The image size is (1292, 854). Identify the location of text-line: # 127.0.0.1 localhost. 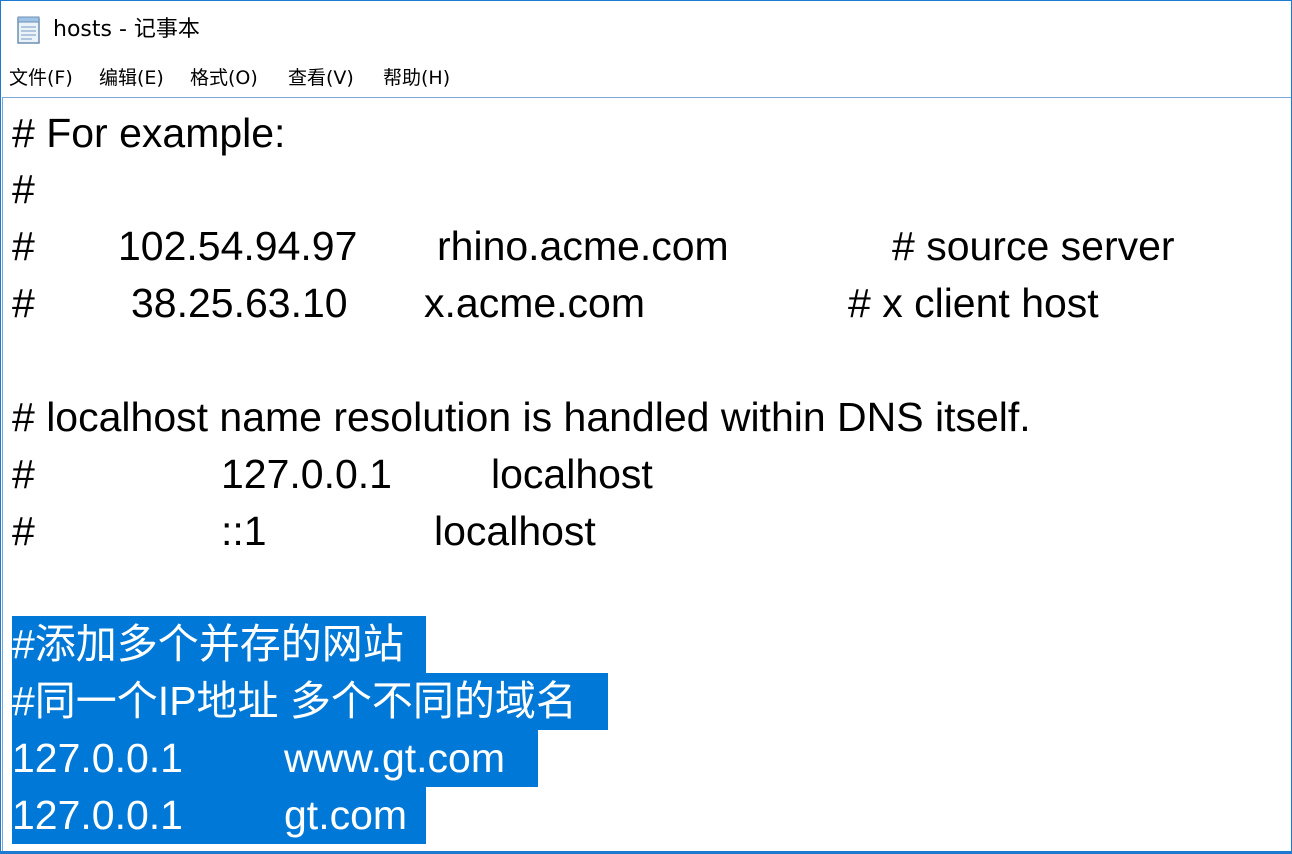
(512, 474).